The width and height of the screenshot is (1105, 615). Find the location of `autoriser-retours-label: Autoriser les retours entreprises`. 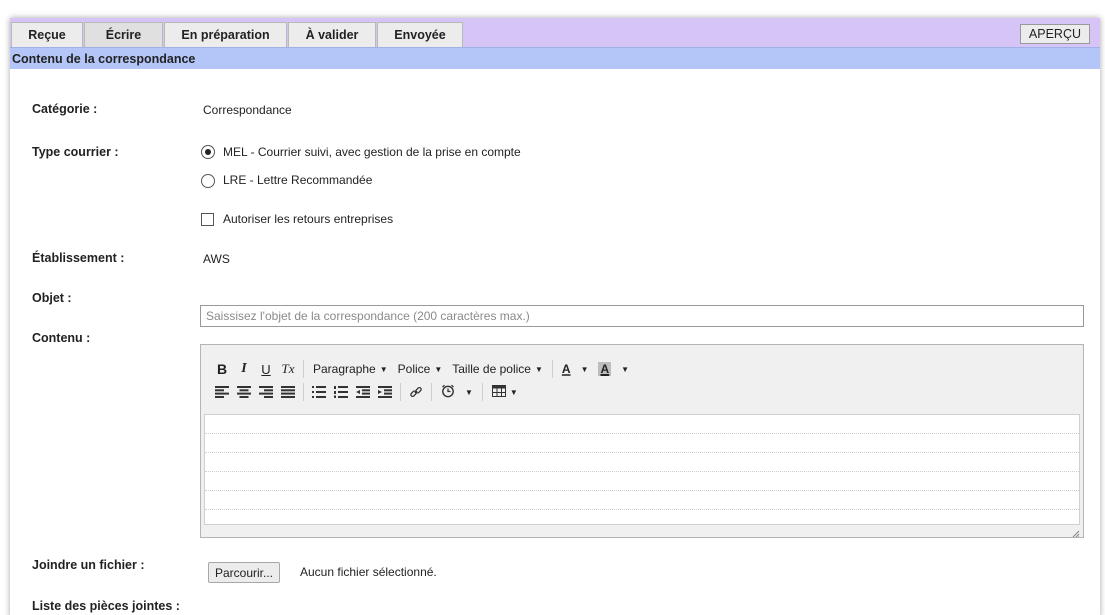

autoriser-retours-label: Autoriser les retours entreprises is located at coordinates (308, 219).